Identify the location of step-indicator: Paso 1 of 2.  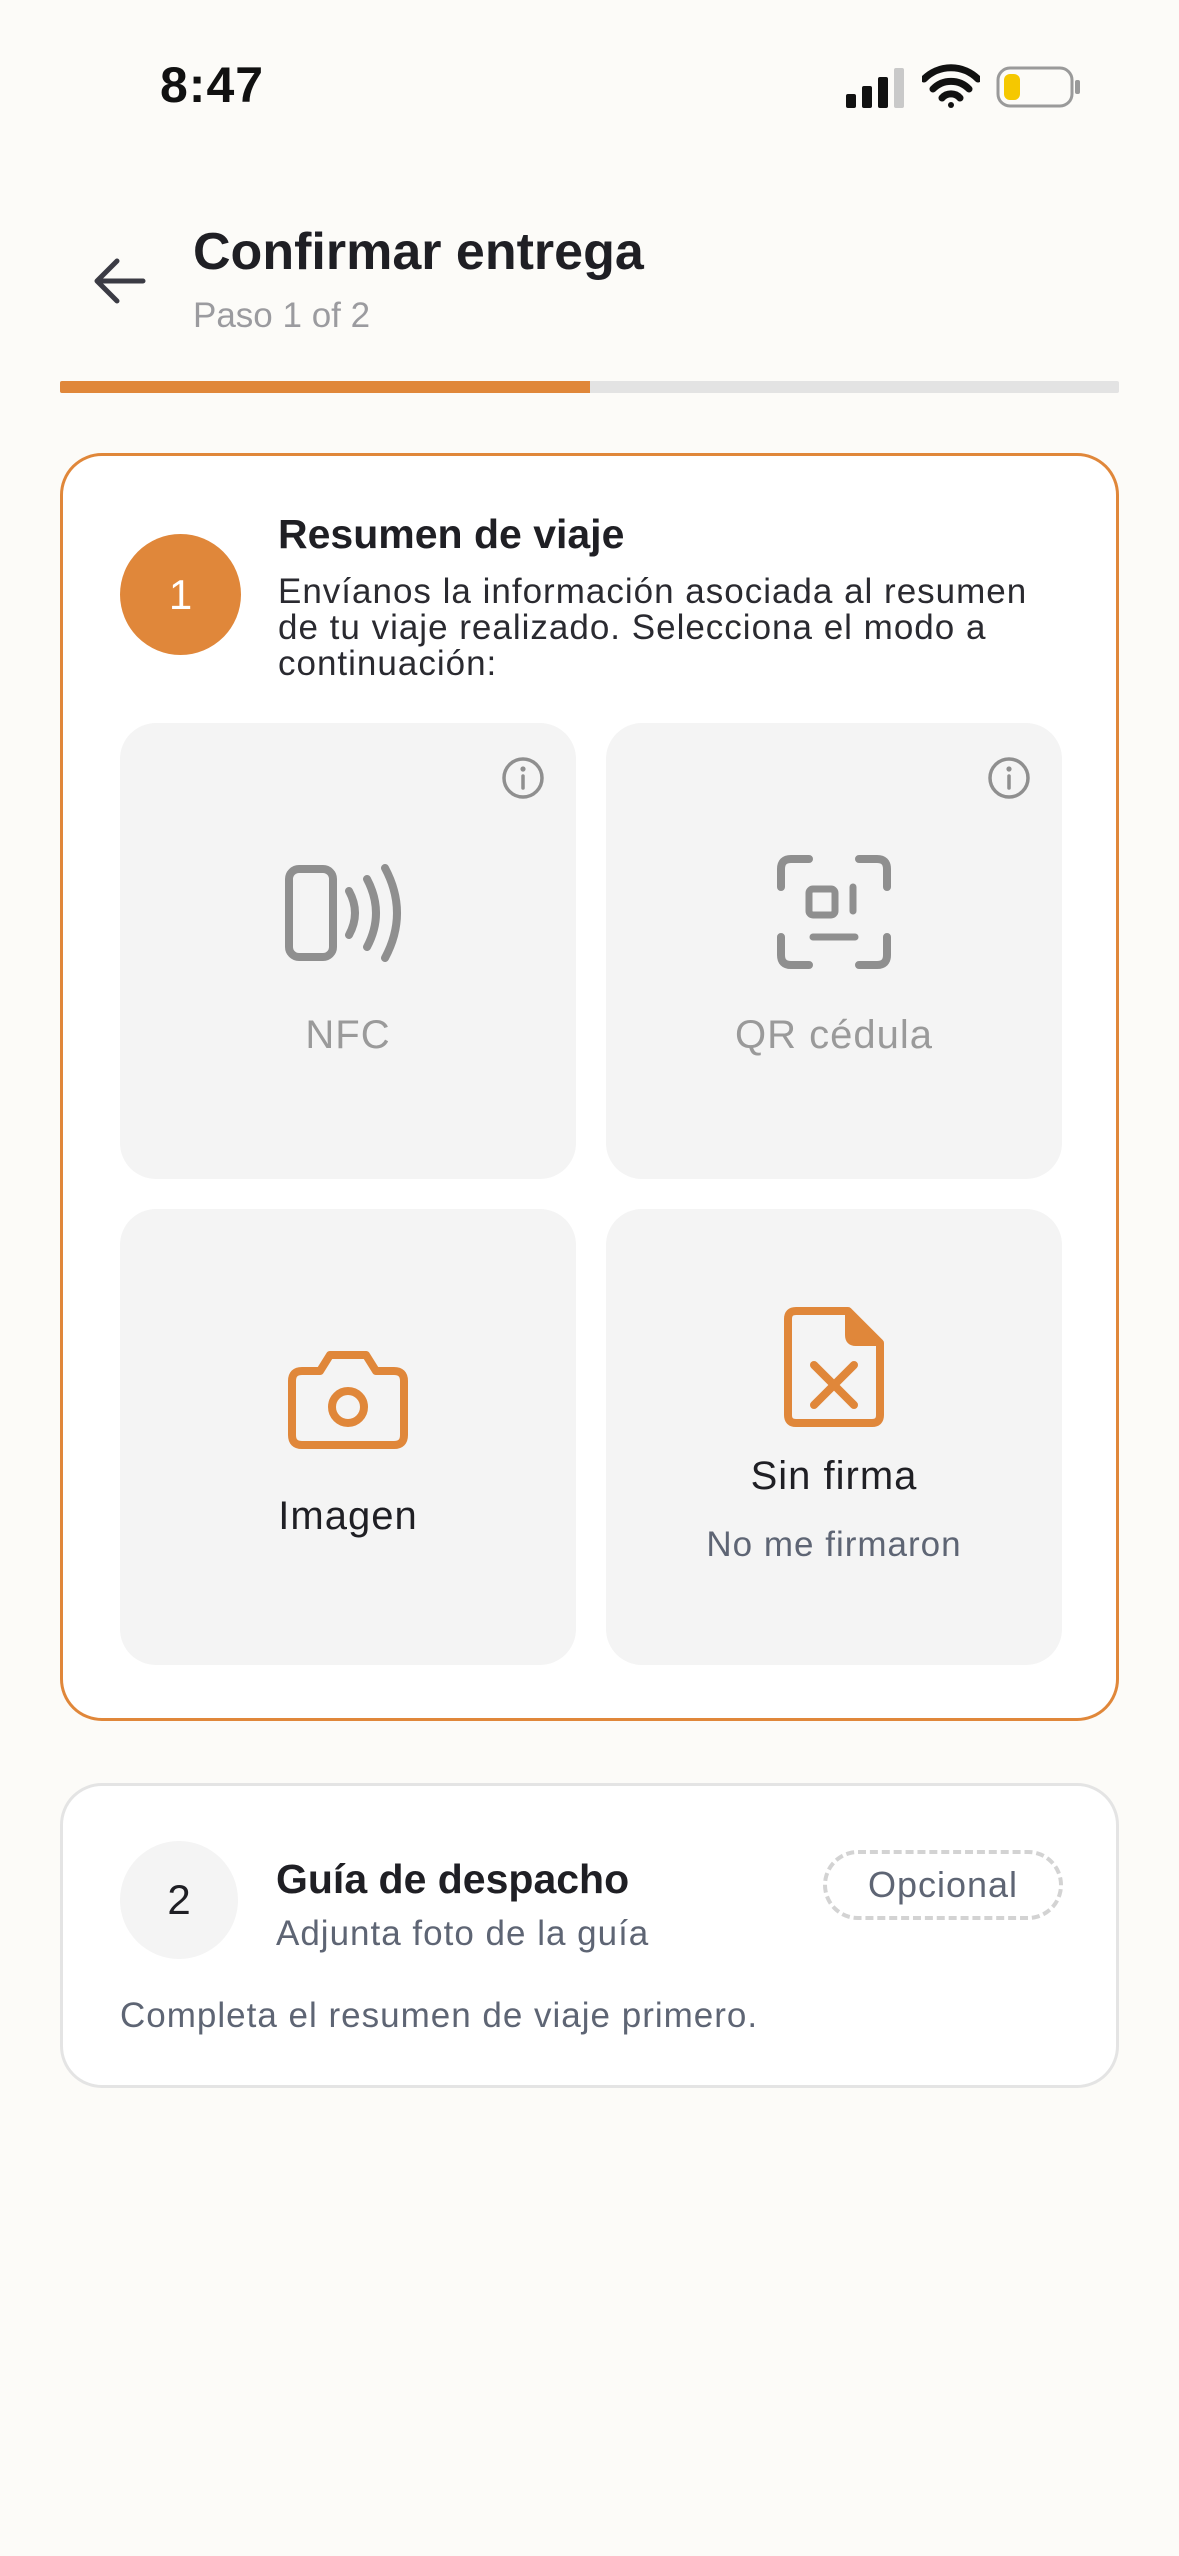
(282, 315).